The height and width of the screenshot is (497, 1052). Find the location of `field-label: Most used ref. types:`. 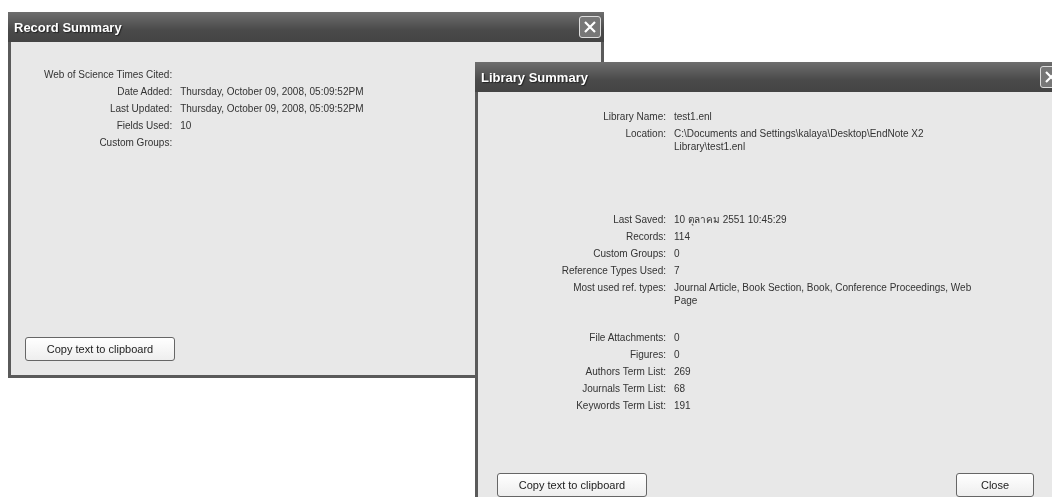

field-label: Most used ref. types: is located at coordinates (619, 288).